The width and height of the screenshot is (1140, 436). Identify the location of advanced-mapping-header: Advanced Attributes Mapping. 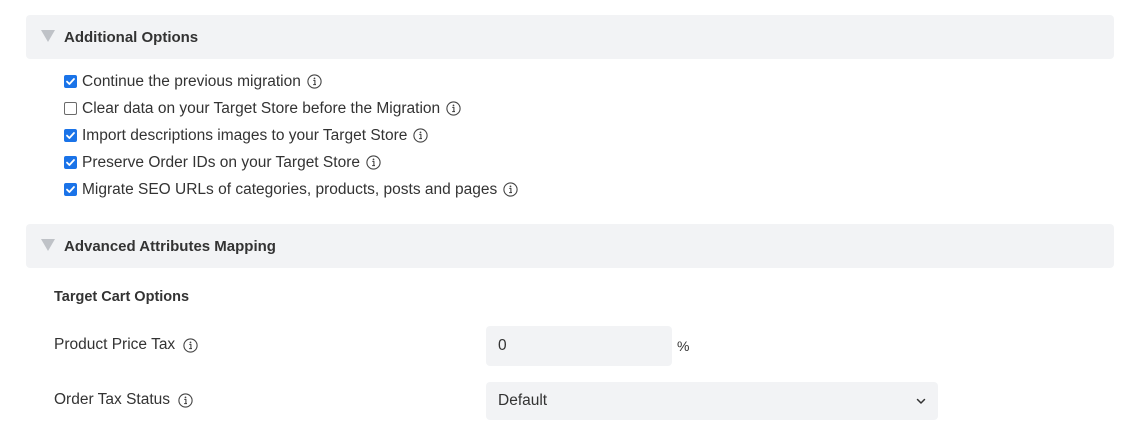
(570, 246).